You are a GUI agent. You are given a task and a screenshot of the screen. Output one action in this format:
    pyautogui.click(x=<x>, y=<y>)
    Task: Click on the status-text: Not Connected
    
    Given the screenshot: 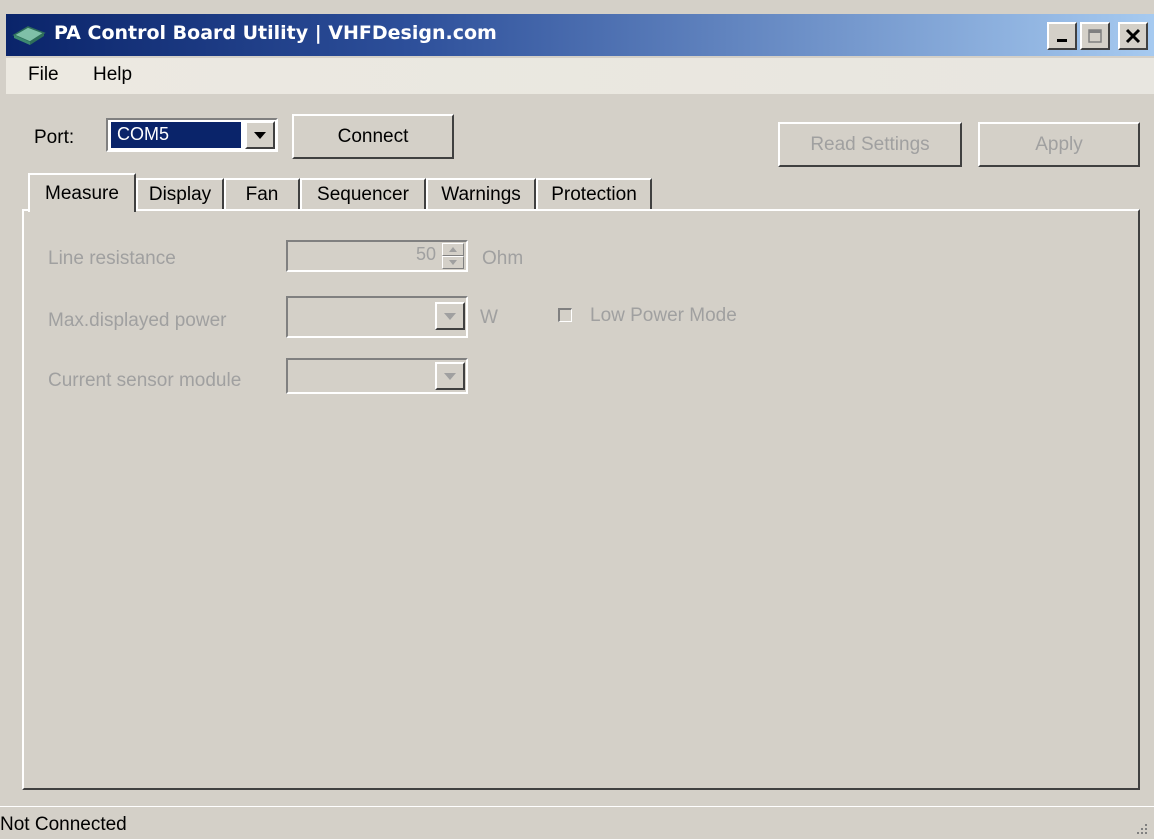 What is the action you would take?
    pyautogui.click(x=63, y=824)
    